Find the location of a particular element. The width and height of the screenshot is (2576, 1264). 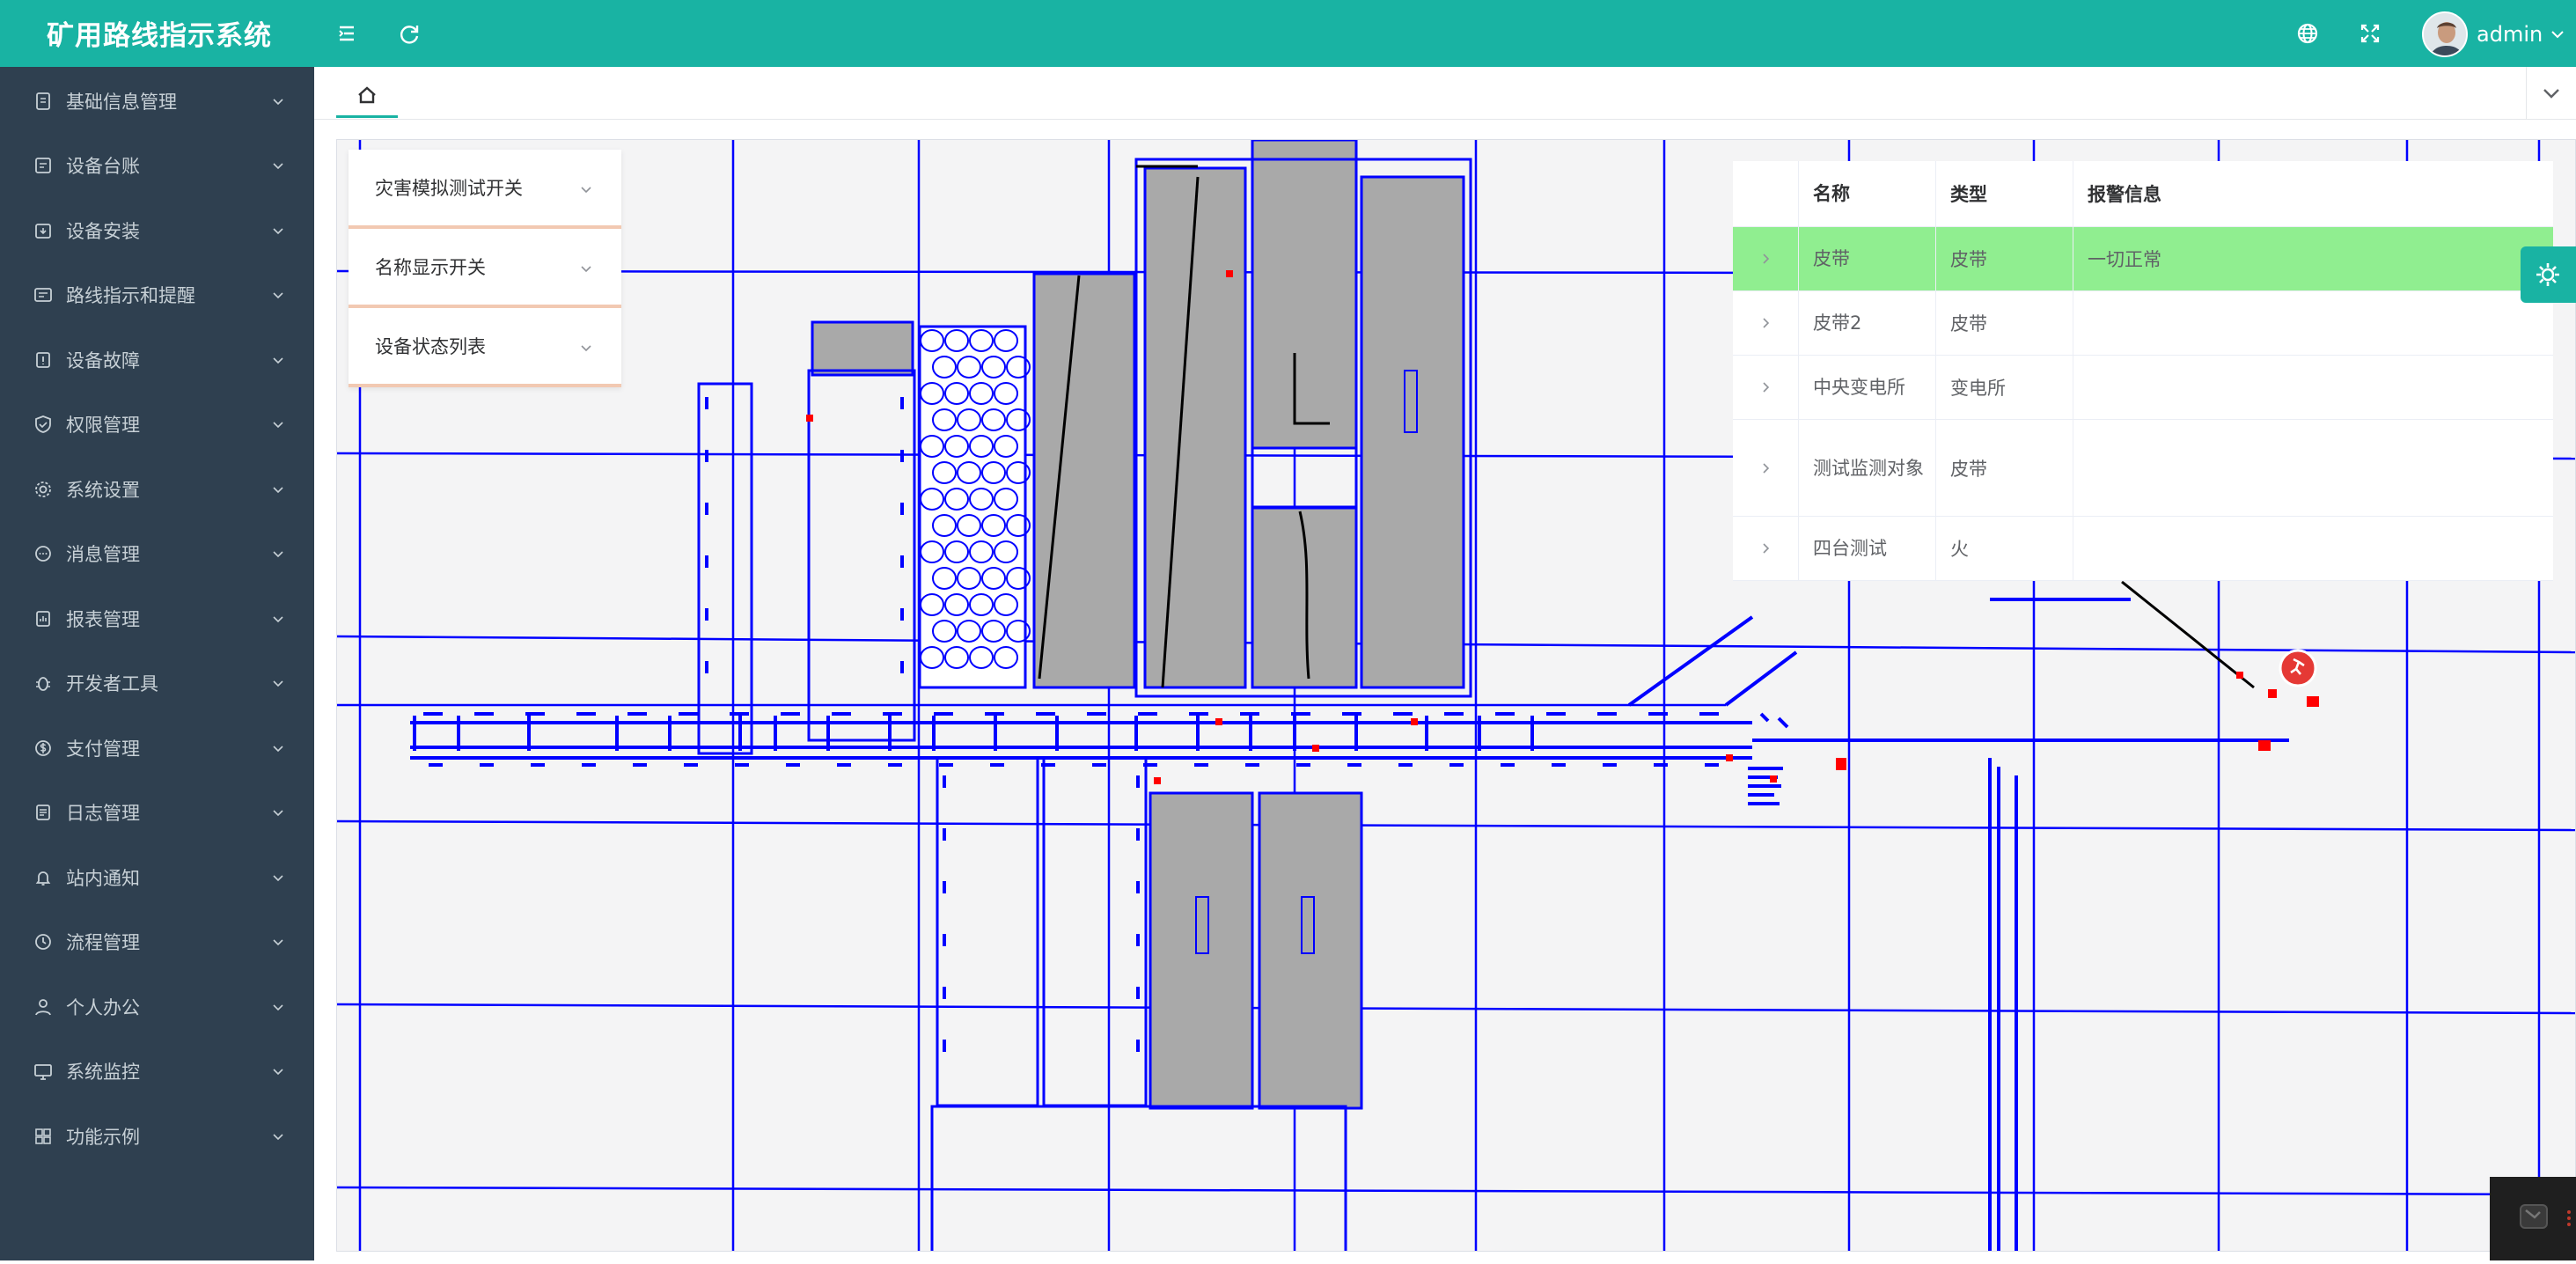

ledger-icon is located at coordinates (43, 166).